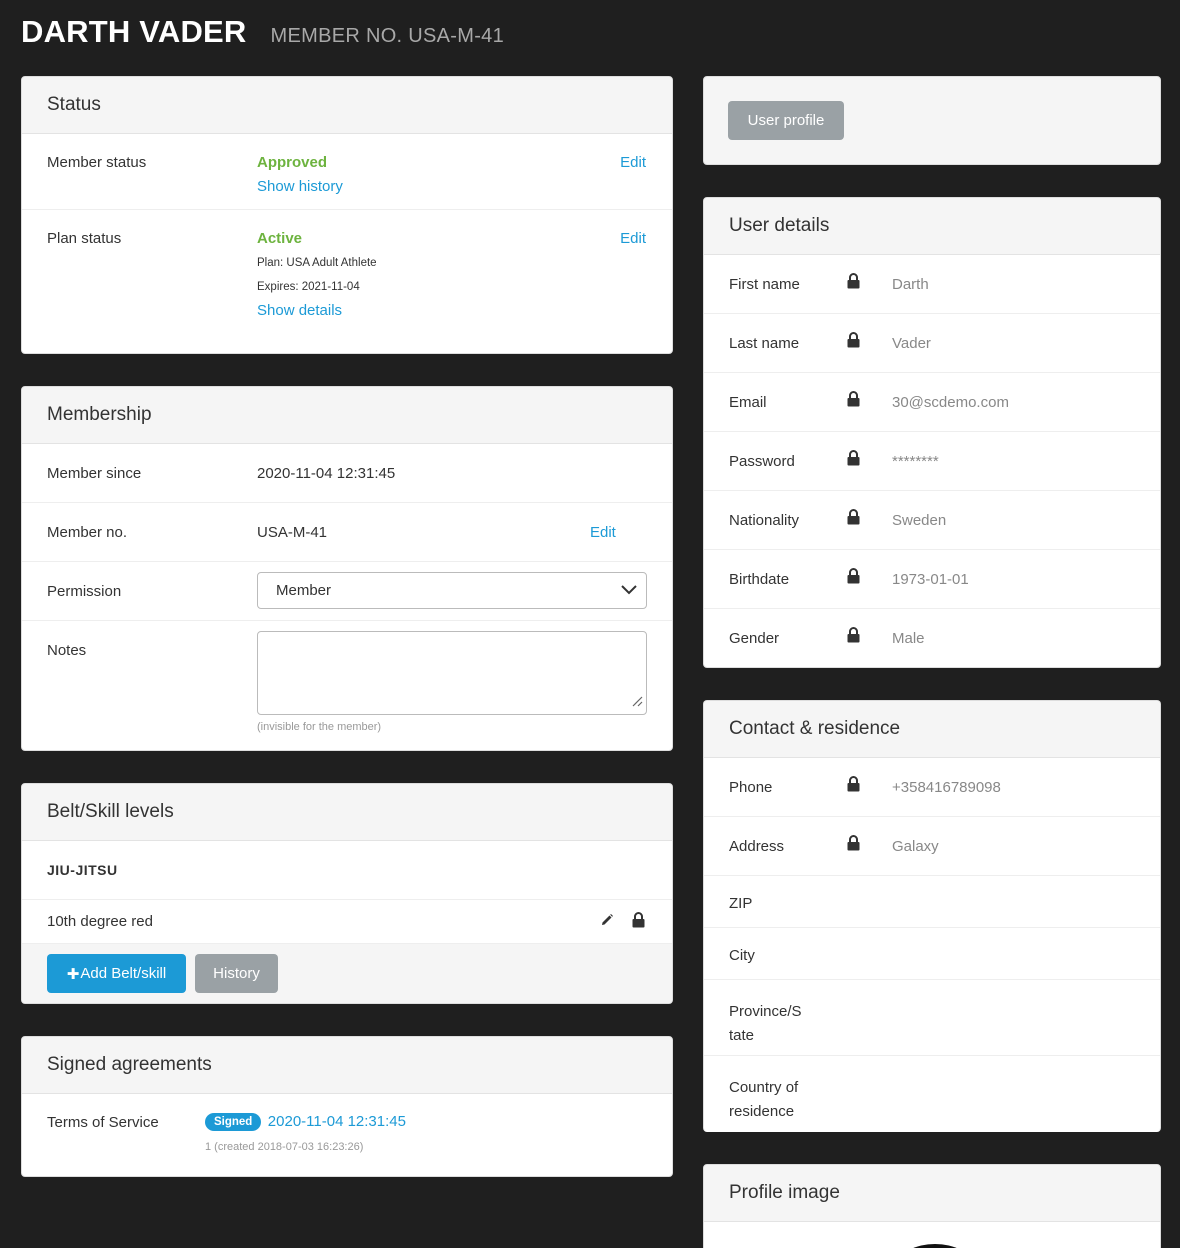 Image resolution: width=1180 pixels, height=1248 pixels. I want to click on user-detail-label: First name, so click(764, 284).